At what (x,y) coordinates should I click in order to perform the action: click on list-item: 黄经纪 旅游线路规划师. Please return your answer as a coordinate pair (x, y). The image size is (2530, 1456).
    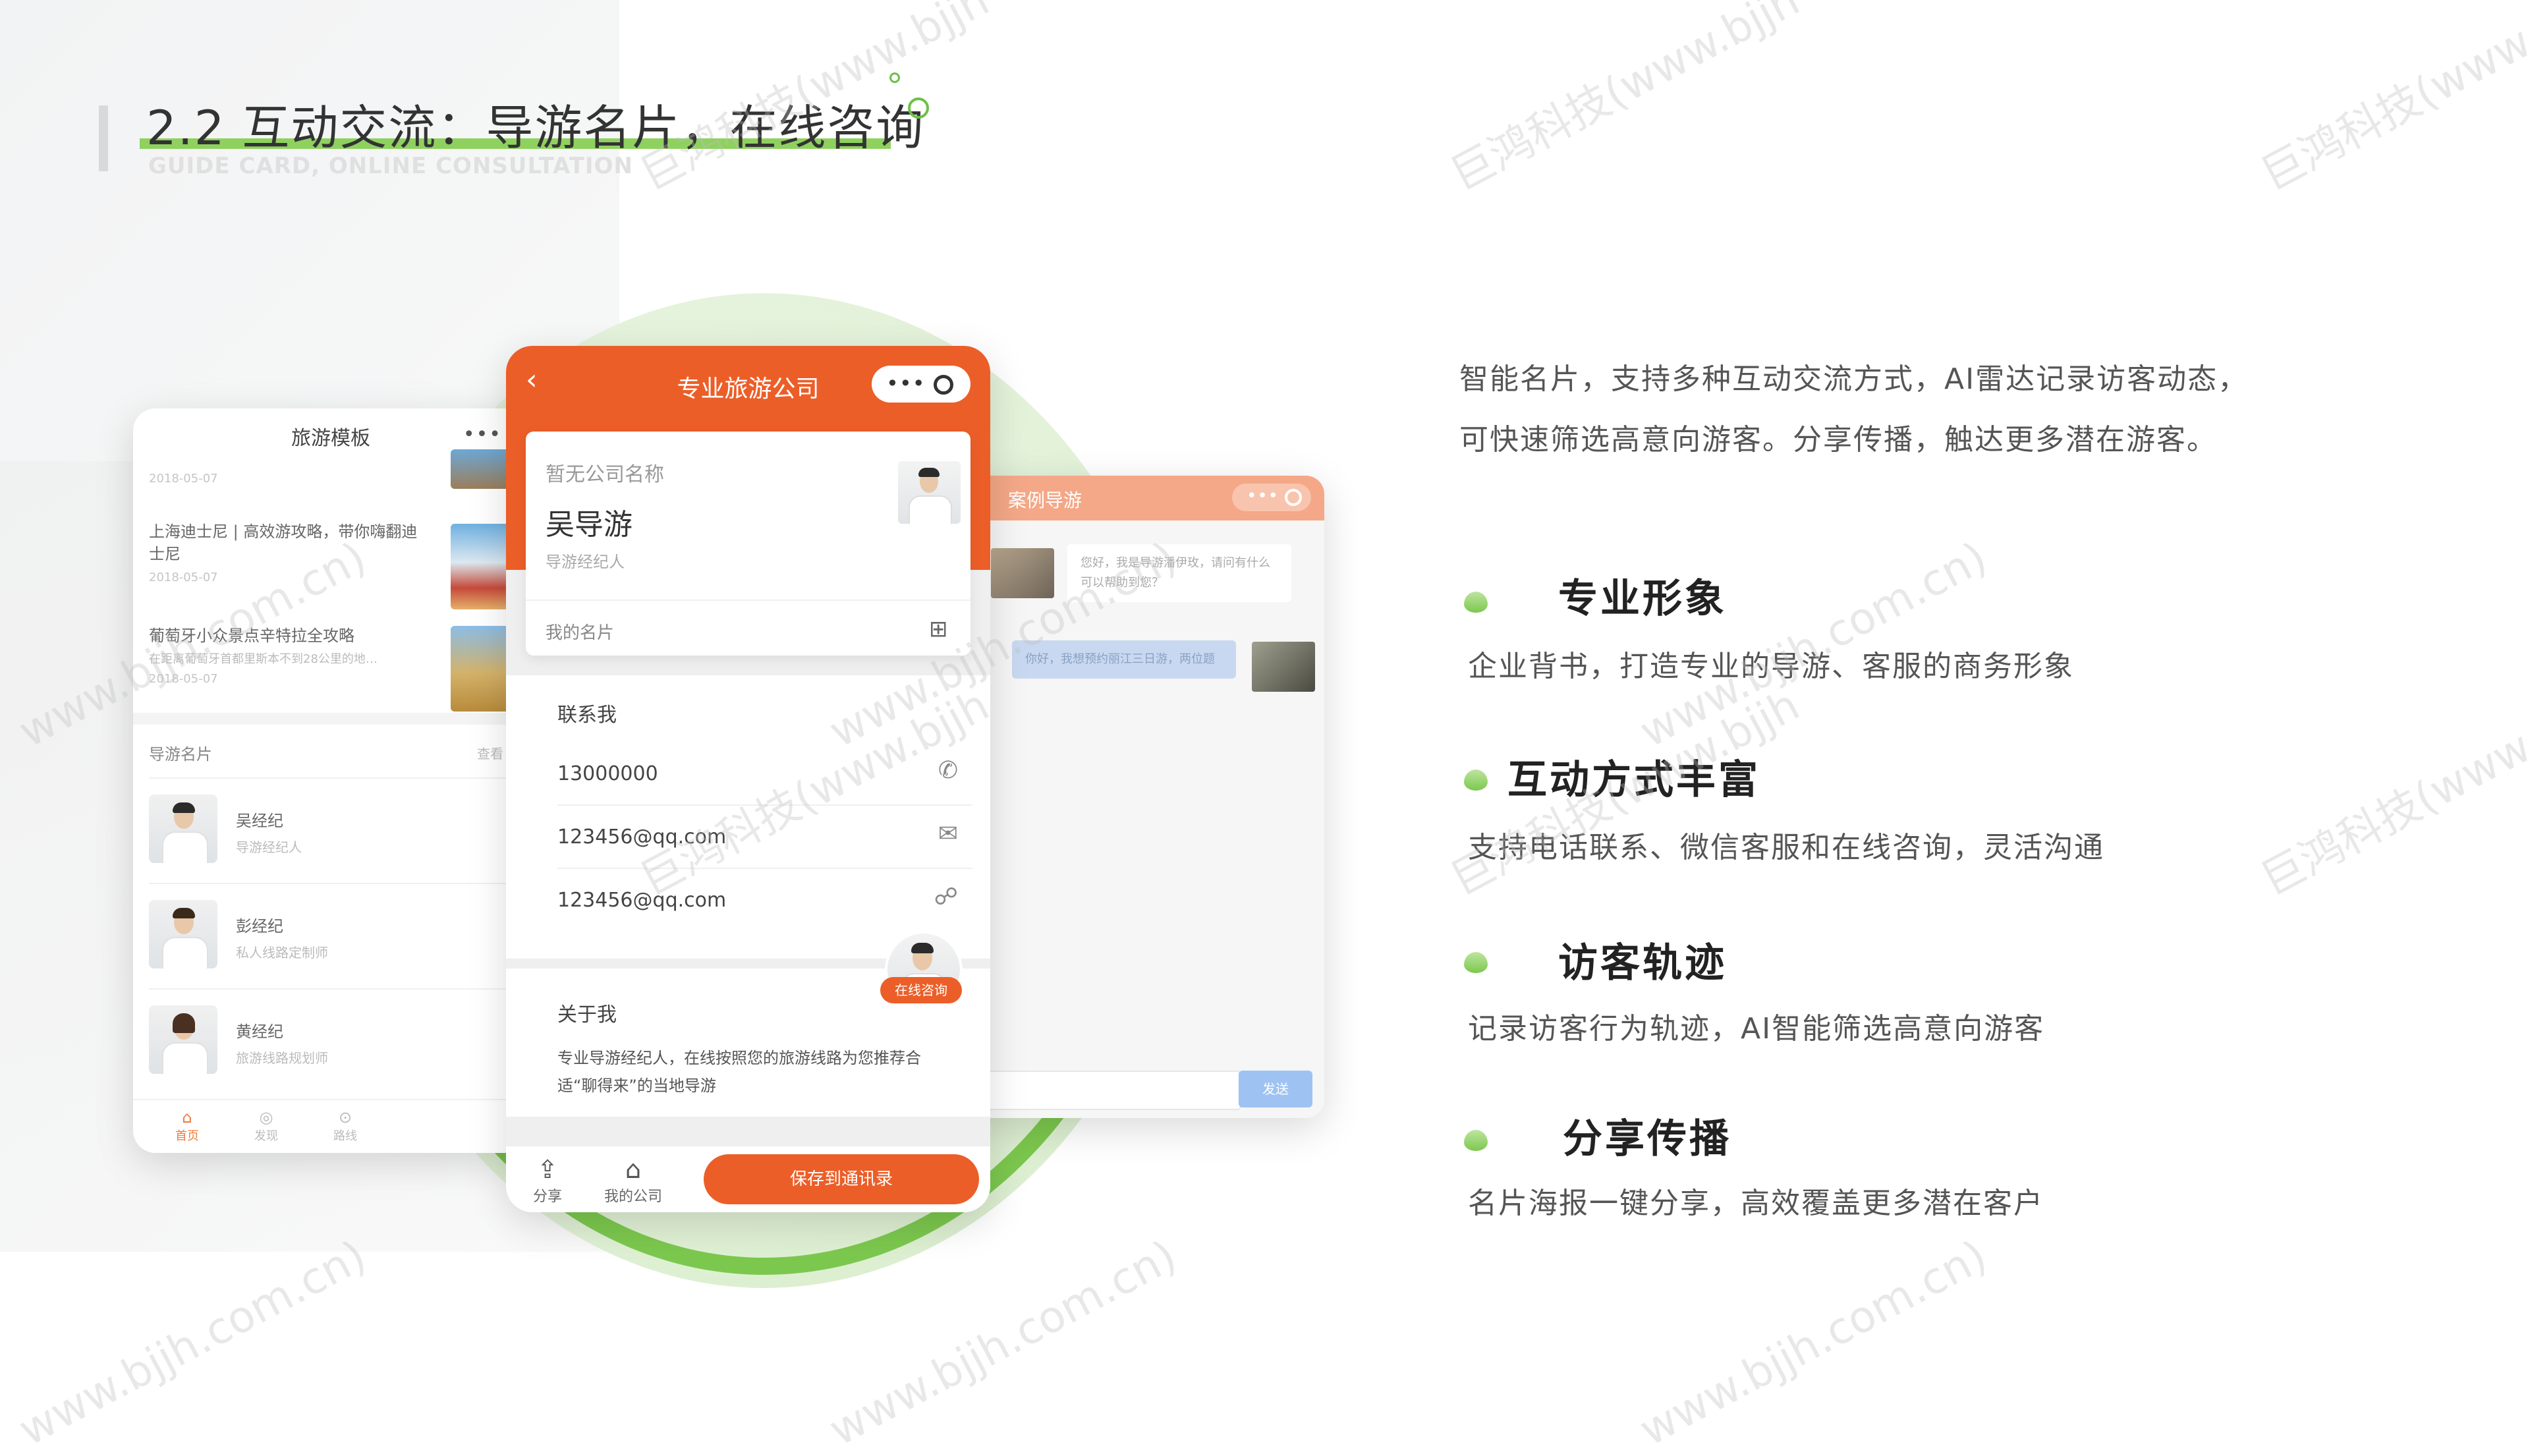
    Looking at the image, I should click on (333, 1040).